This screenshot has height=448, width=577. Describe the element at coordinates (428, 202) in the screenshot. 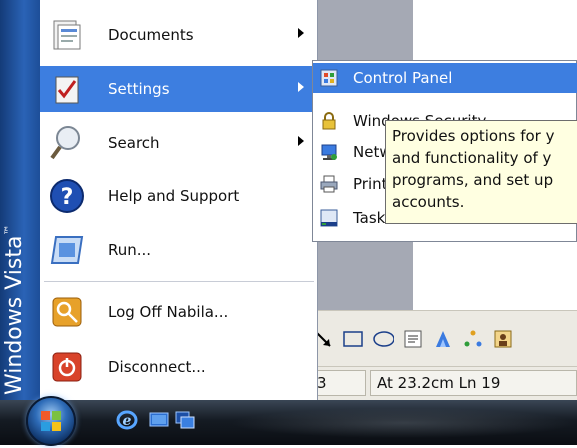

I see `tooltip-line: accounts.` at that location.